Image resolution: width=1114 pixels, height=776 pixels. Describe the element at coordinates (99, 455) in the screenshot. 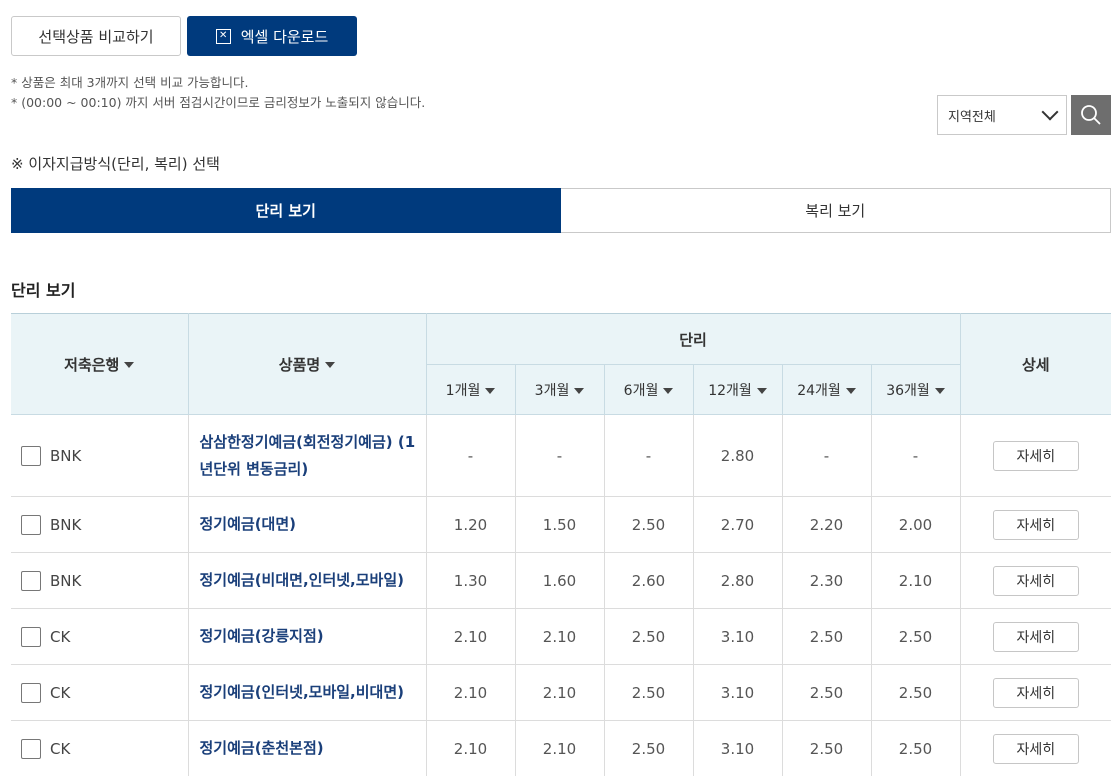

I see `bank-cell: BNK` at that location.